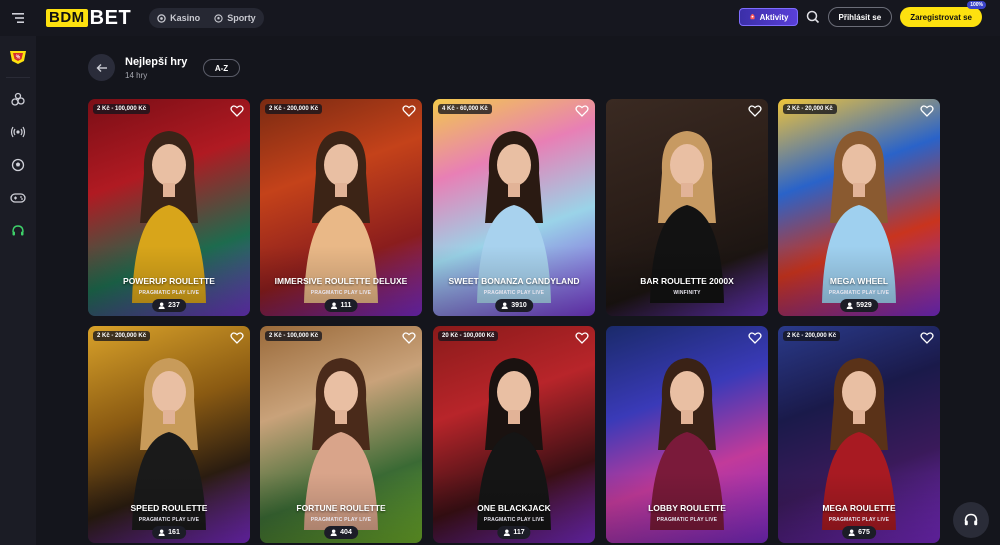 The width and height of the screenshot is (1000, 545). Describe the element at coordinates (346, 532) in the screenshot. I see `player-count: 404` at that location.